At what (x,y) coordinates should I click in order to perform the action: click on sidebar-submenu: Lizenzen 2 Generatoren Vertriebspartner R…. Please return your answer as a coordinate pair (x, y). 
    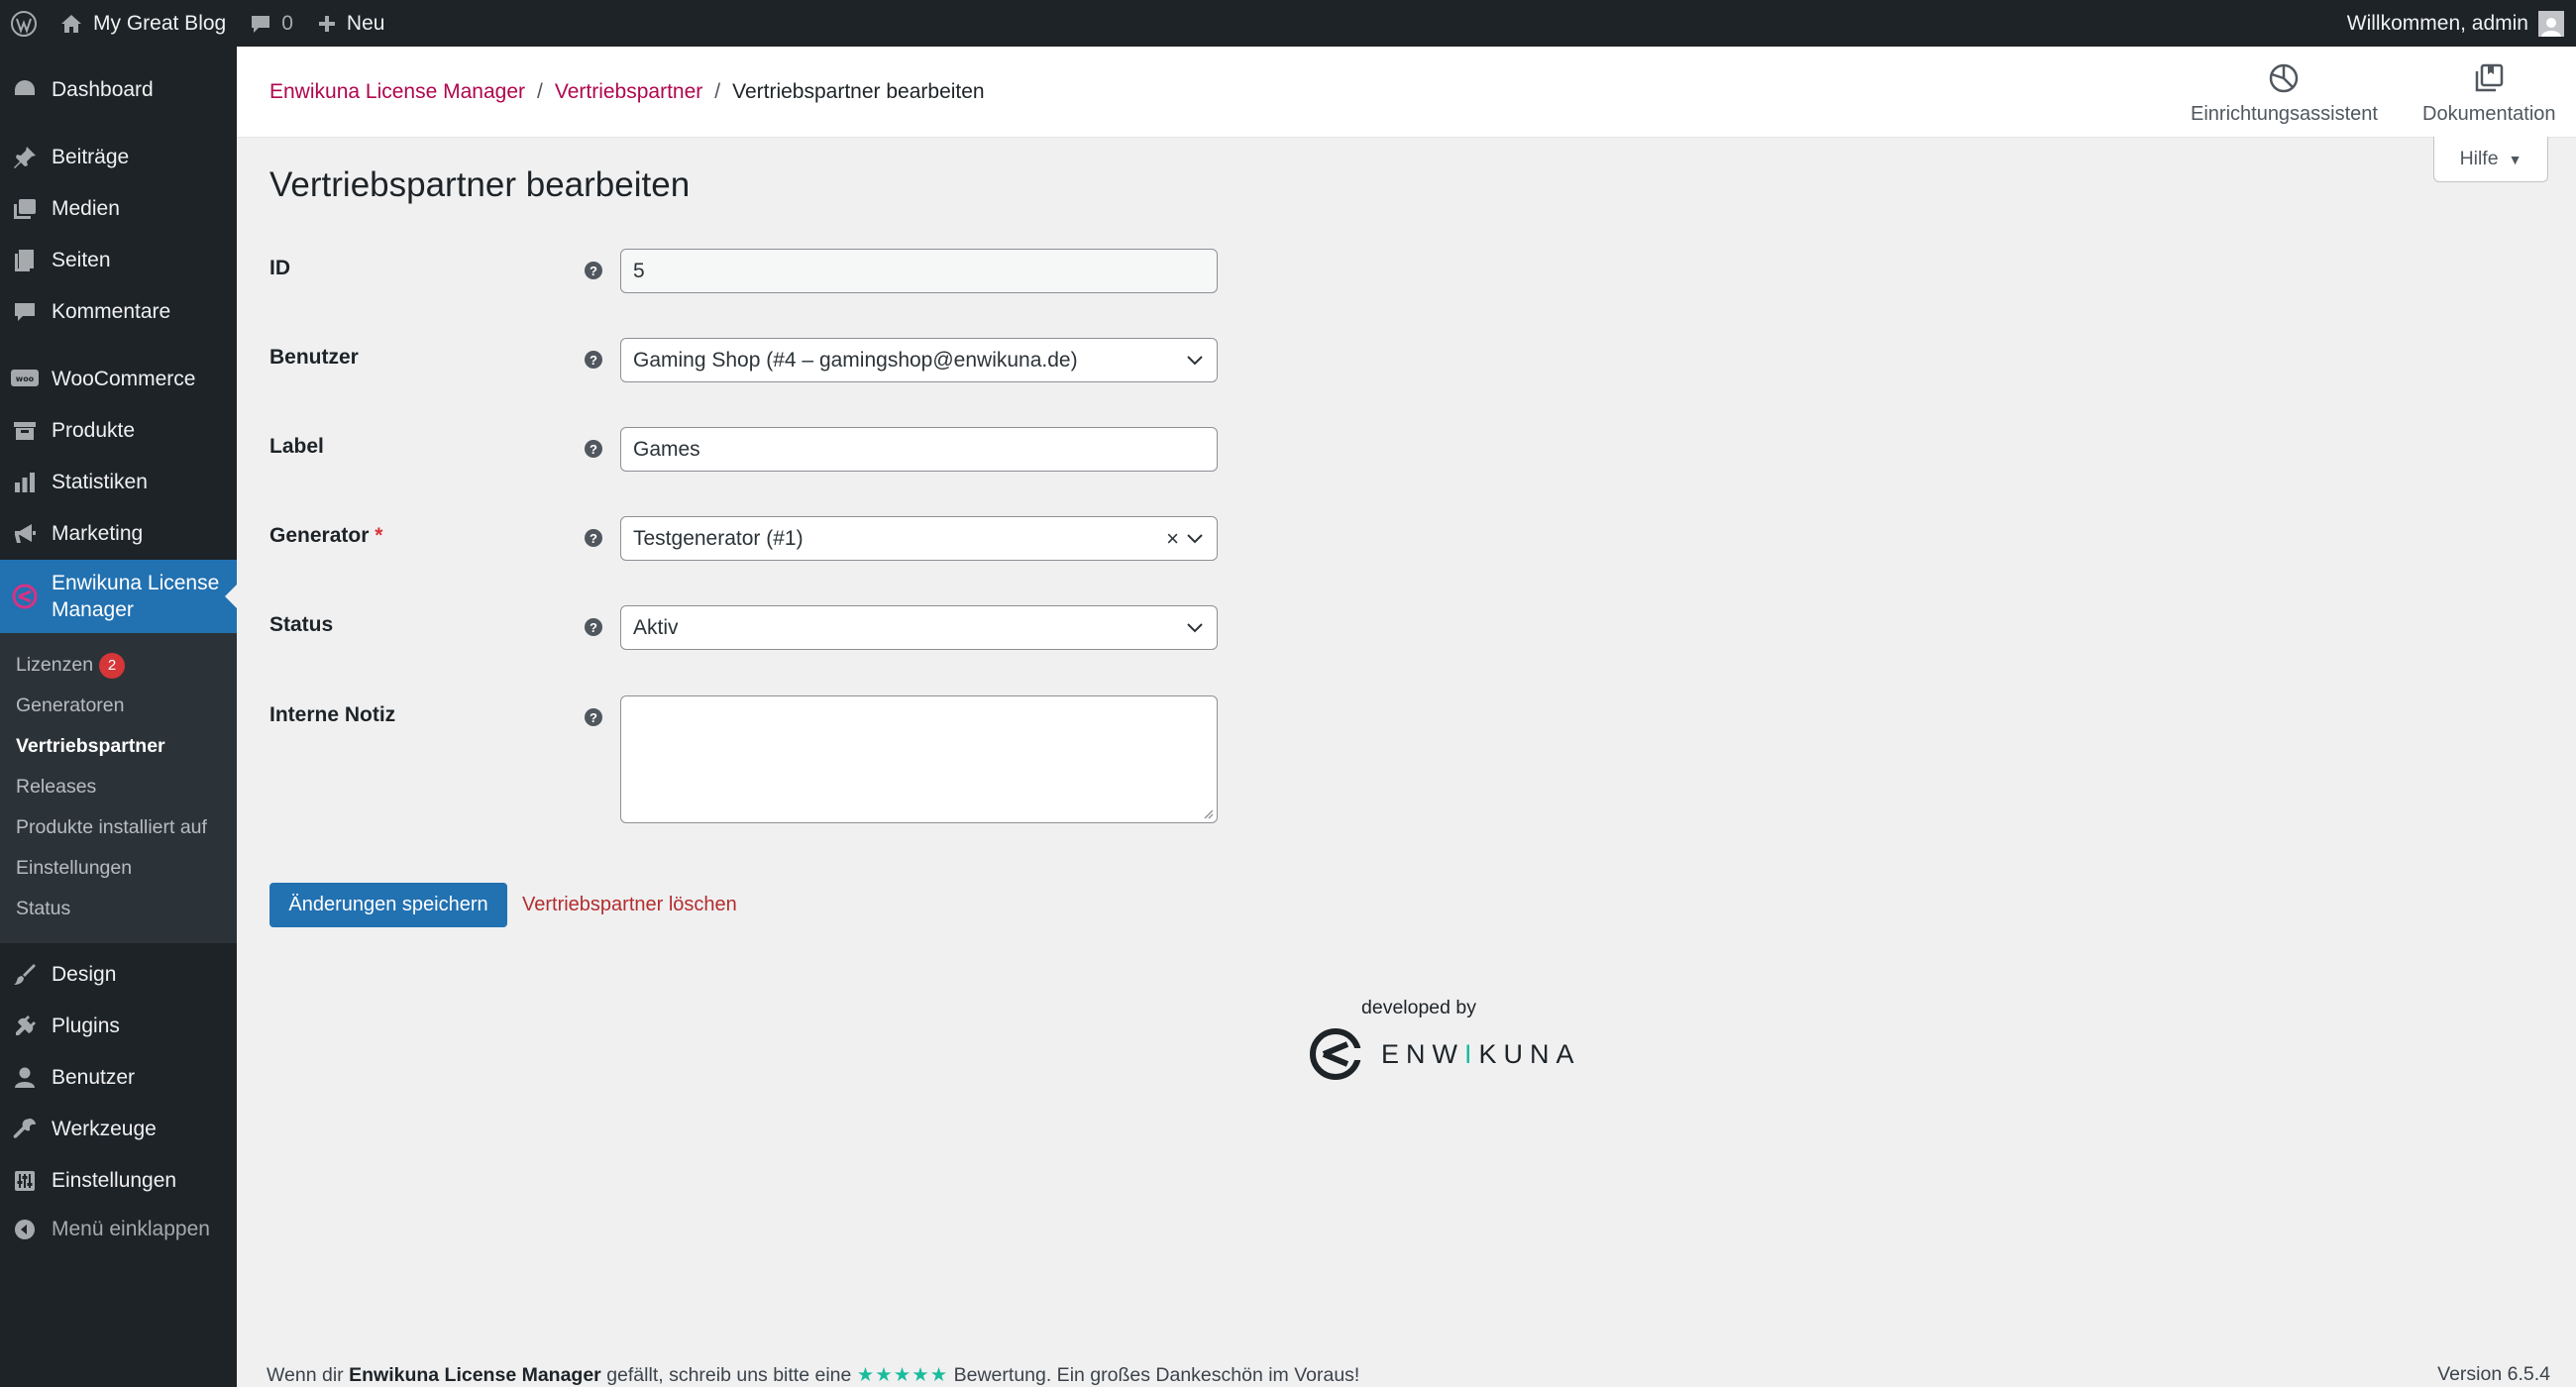
    Looking at the image, I should click on (118, 788).